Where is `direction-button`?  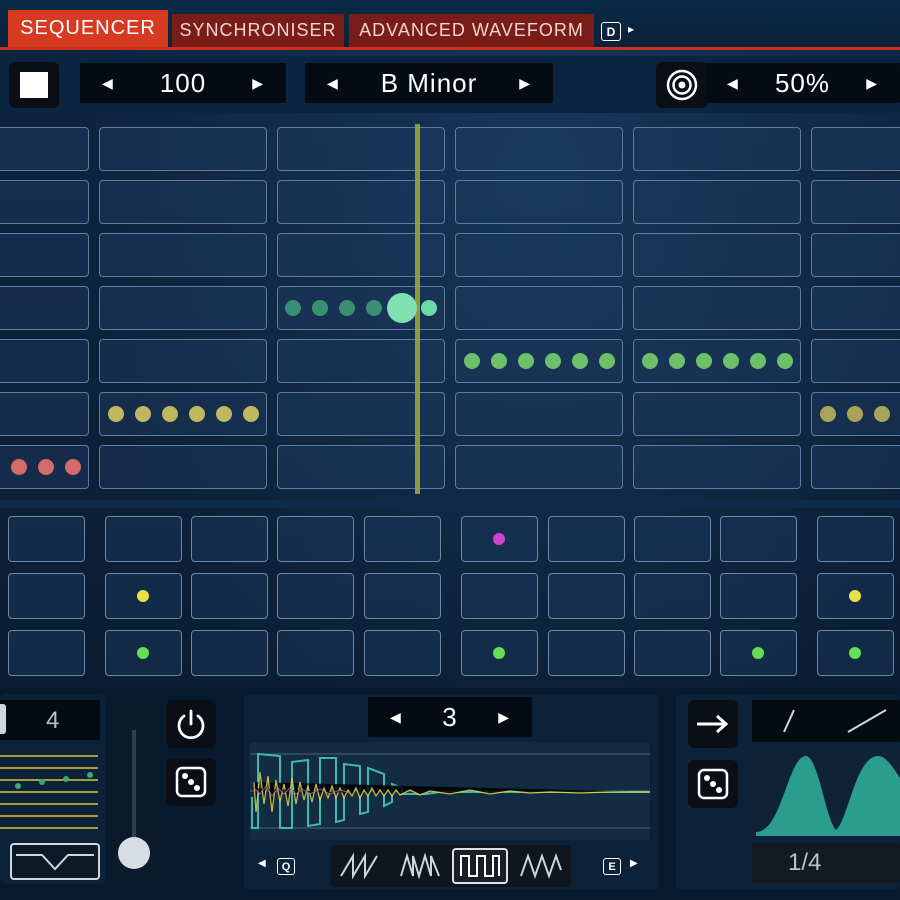
direction-button is located at coordinates (713, 724).